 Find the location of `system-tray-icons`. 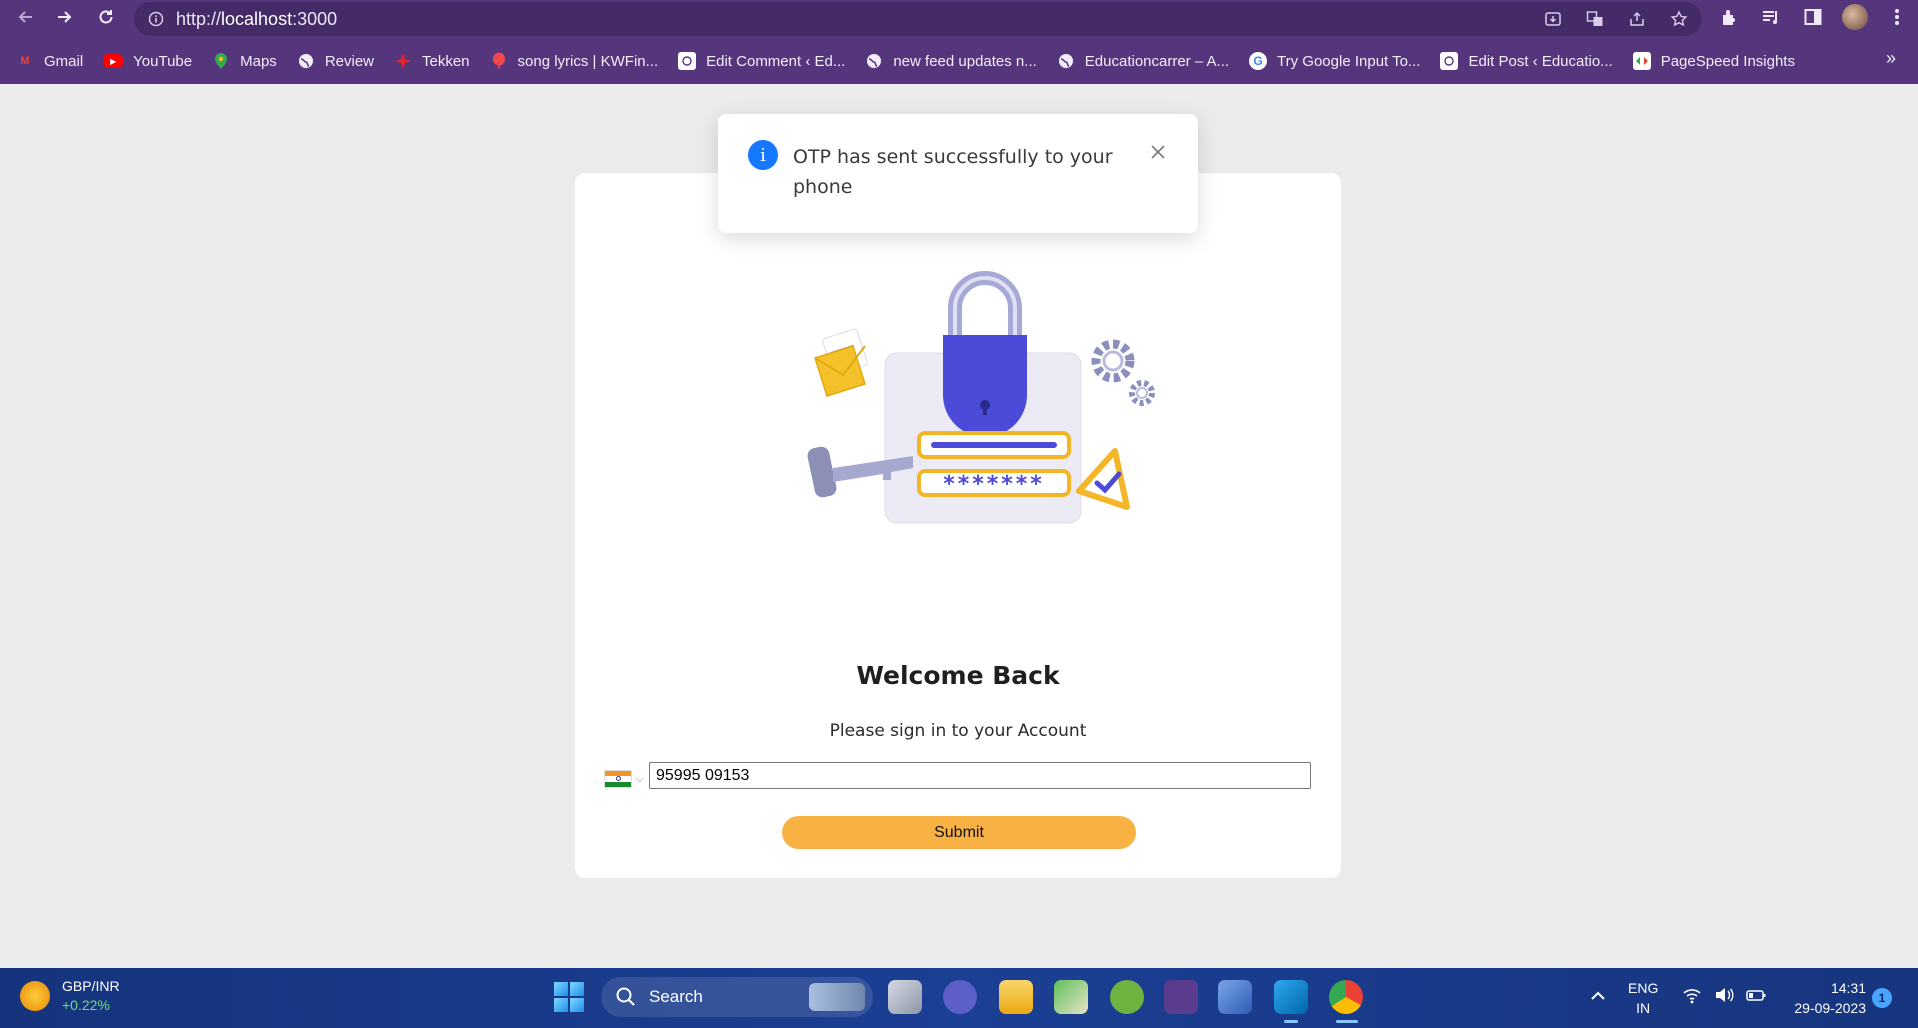

system-tray-icons is located at coordinates (1724, 995).